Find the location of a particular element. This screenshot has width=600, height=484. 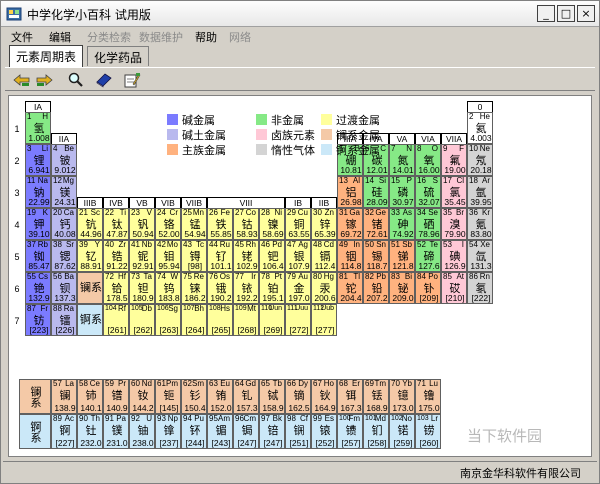

element-cell-es: 99 Es 锿 [252] is located at coordinates (324, 431).